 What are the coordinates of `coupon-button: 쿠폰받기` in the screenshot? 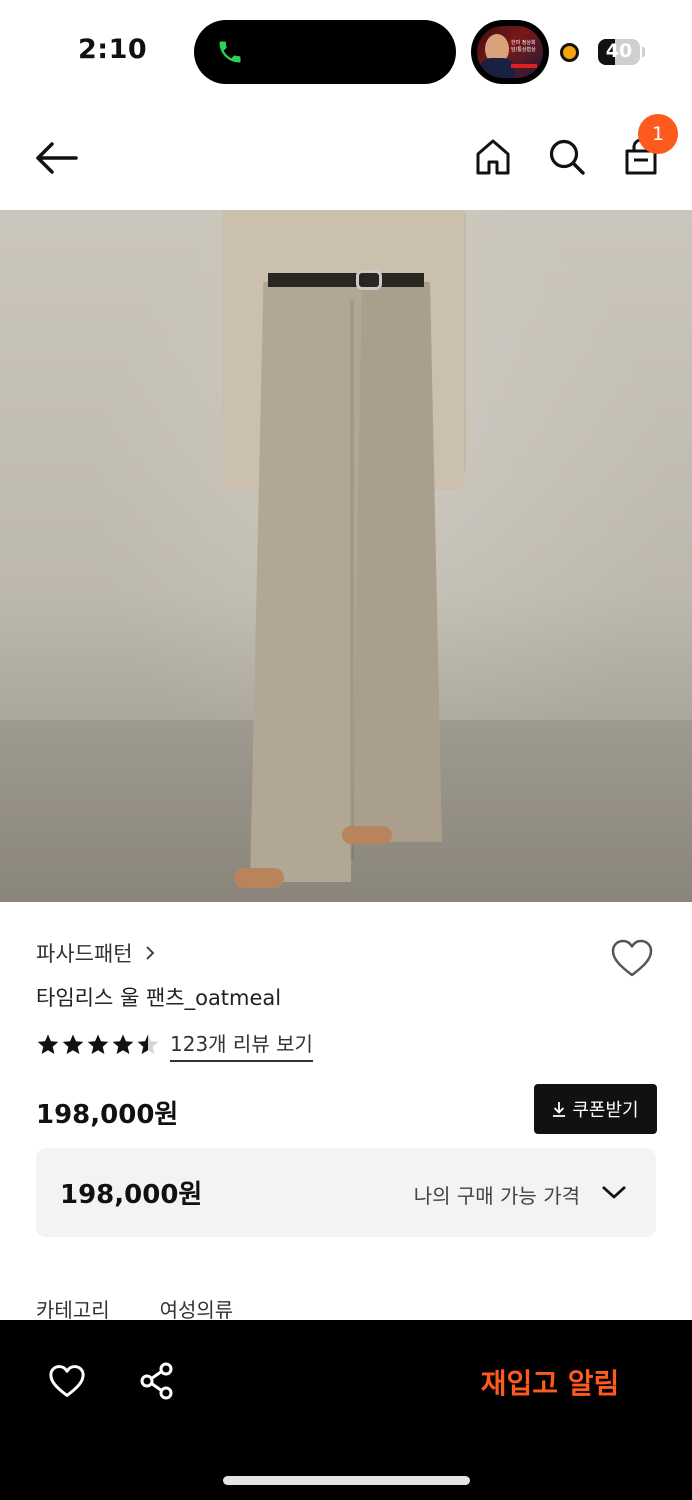 It's located at (595, 1109).